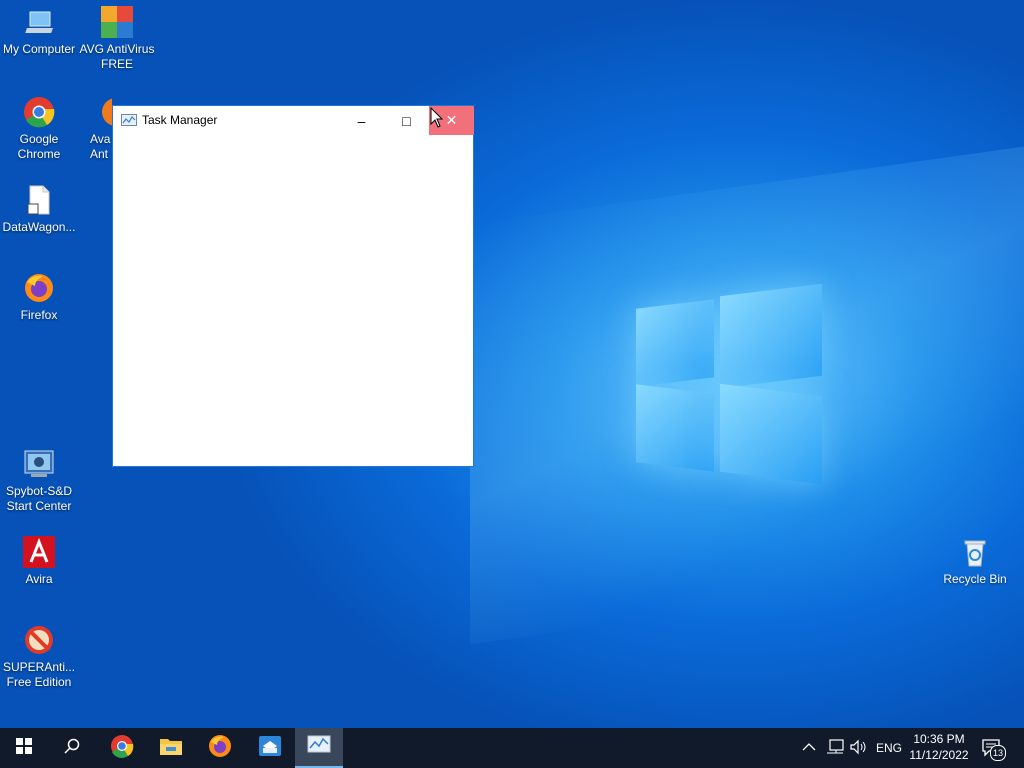  Describe the element at coordinates (39, 640) in the screenshot. I see `superantispyware-icon` at that location.